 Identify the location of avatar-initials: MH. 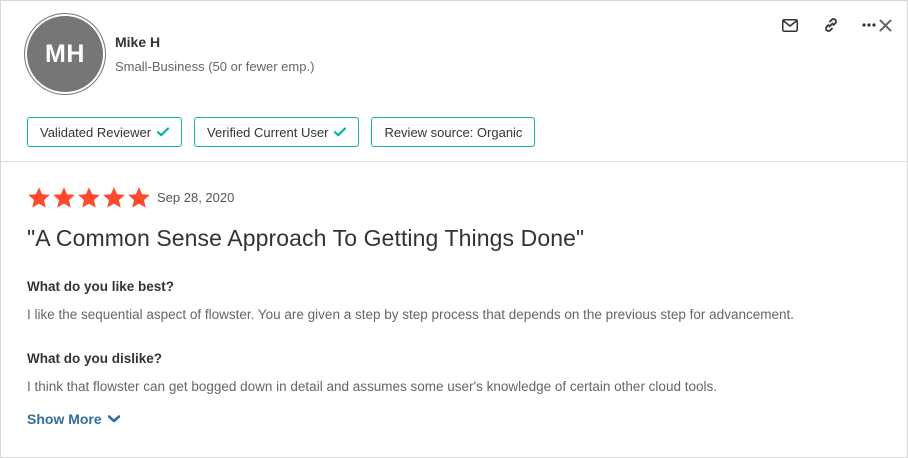
(65, 53).